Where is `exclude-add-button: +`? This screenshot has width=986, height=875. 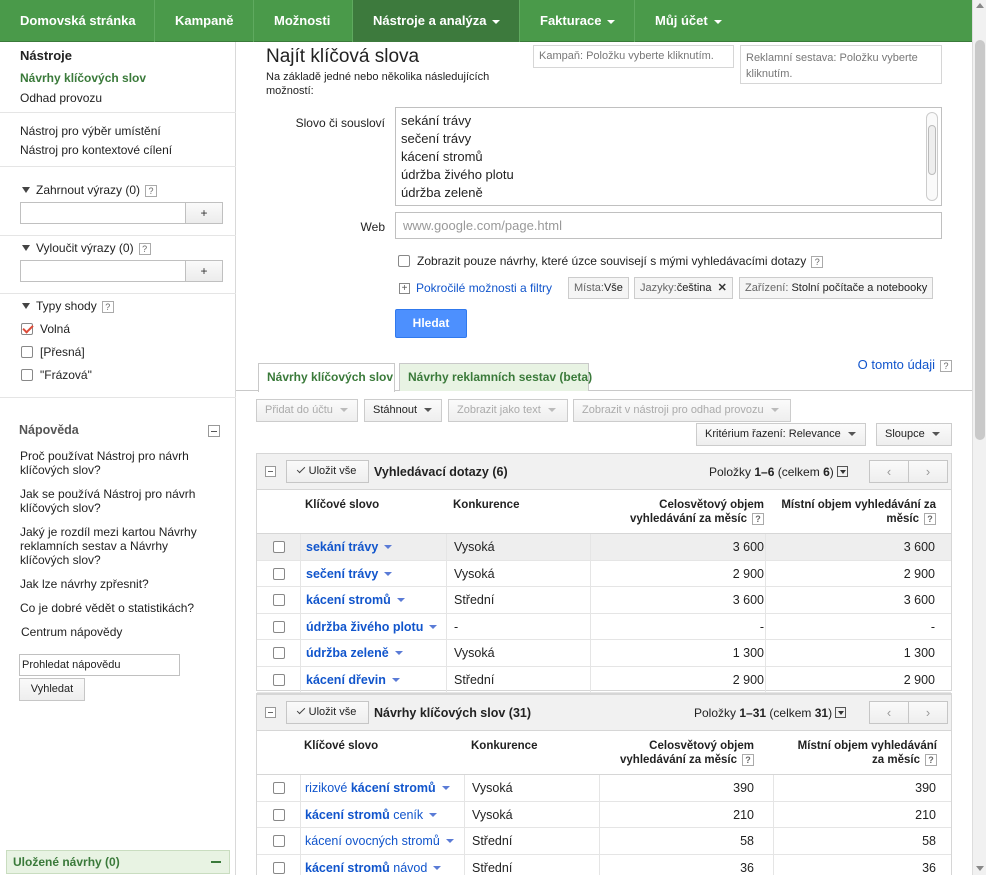 exclude-add-button: + is located at coordinates (204, 271).